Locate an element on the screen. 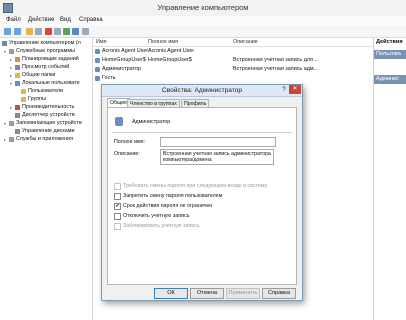 Image resolution: width=406 pixels, height=320 pixels. actions-users-label: Пользова is located at coordinates (388, 54).